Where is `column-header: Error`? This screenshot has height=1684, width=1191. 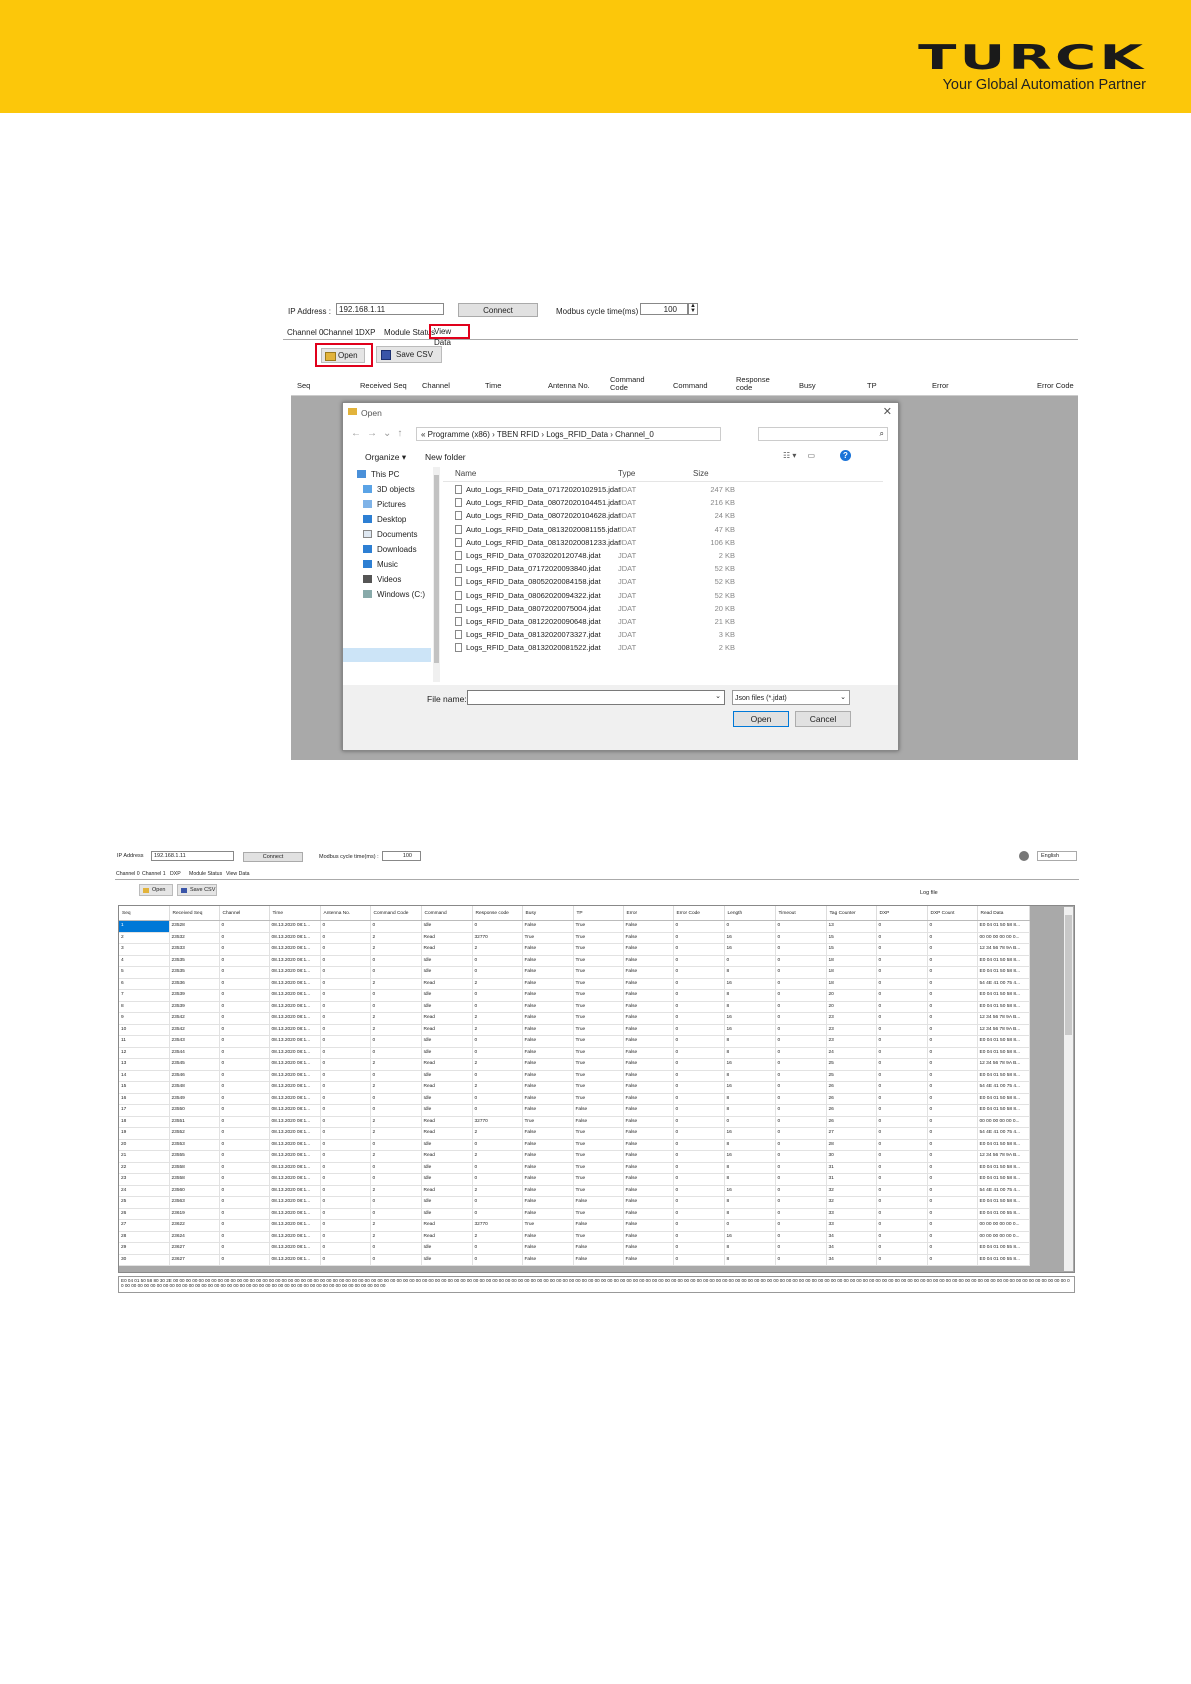
column-header: Error is located at coordinates (648, 913).